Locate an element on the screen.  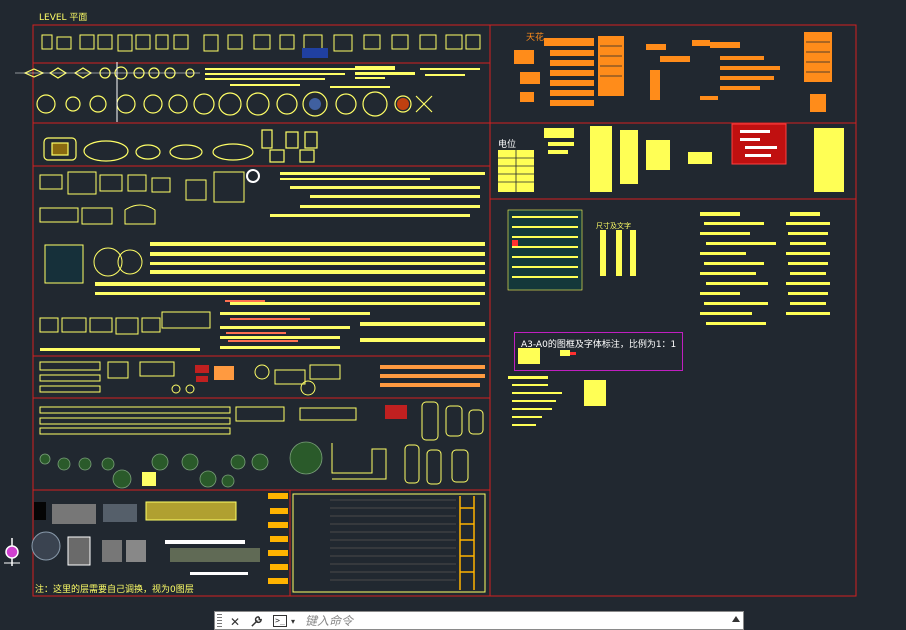
command-line-bar: ✕ >_ ▾ is located at coordinates (479, 620).